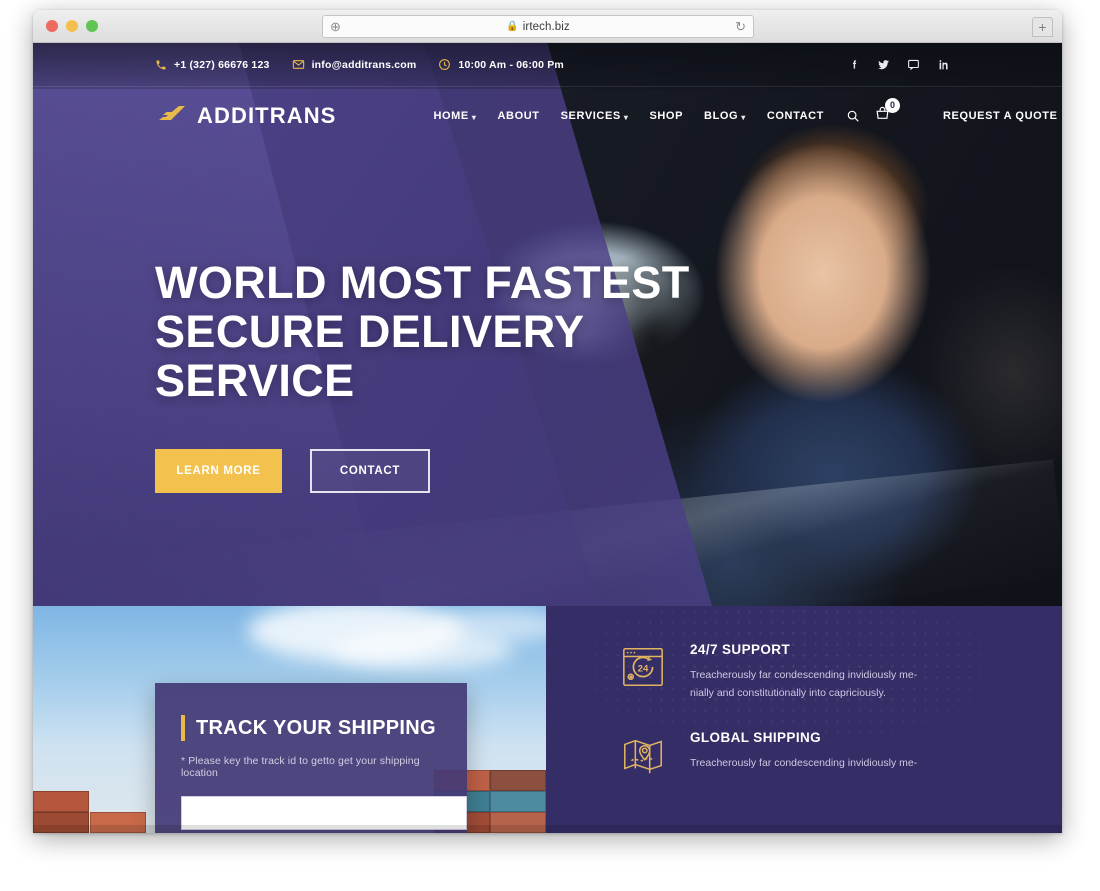 The height and width of the screenshot is (891, 1100). What do you see at coordinates (512, 26) in the screenshot?
I see `lock-icon: 🔒` at bounding box center [512, 26].